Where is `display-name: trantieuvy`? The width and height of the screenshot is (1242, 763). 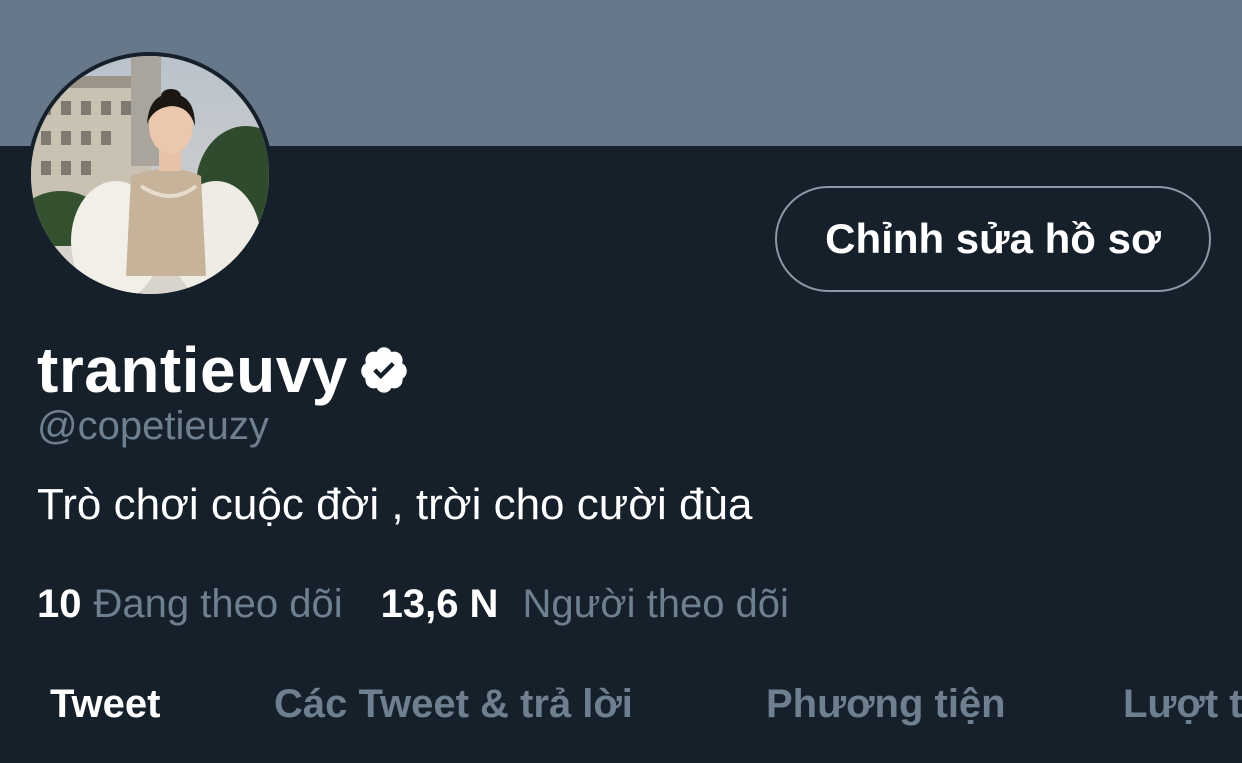
display-name: trantieuvy is located at coordinates (192, 370).